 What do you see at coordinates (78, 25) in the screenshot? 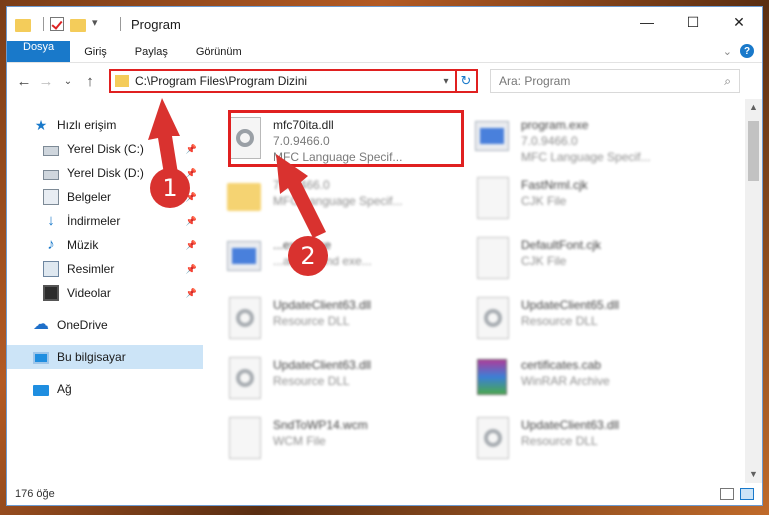
I see `new-folder-icon` at bounding box center [78, 25].